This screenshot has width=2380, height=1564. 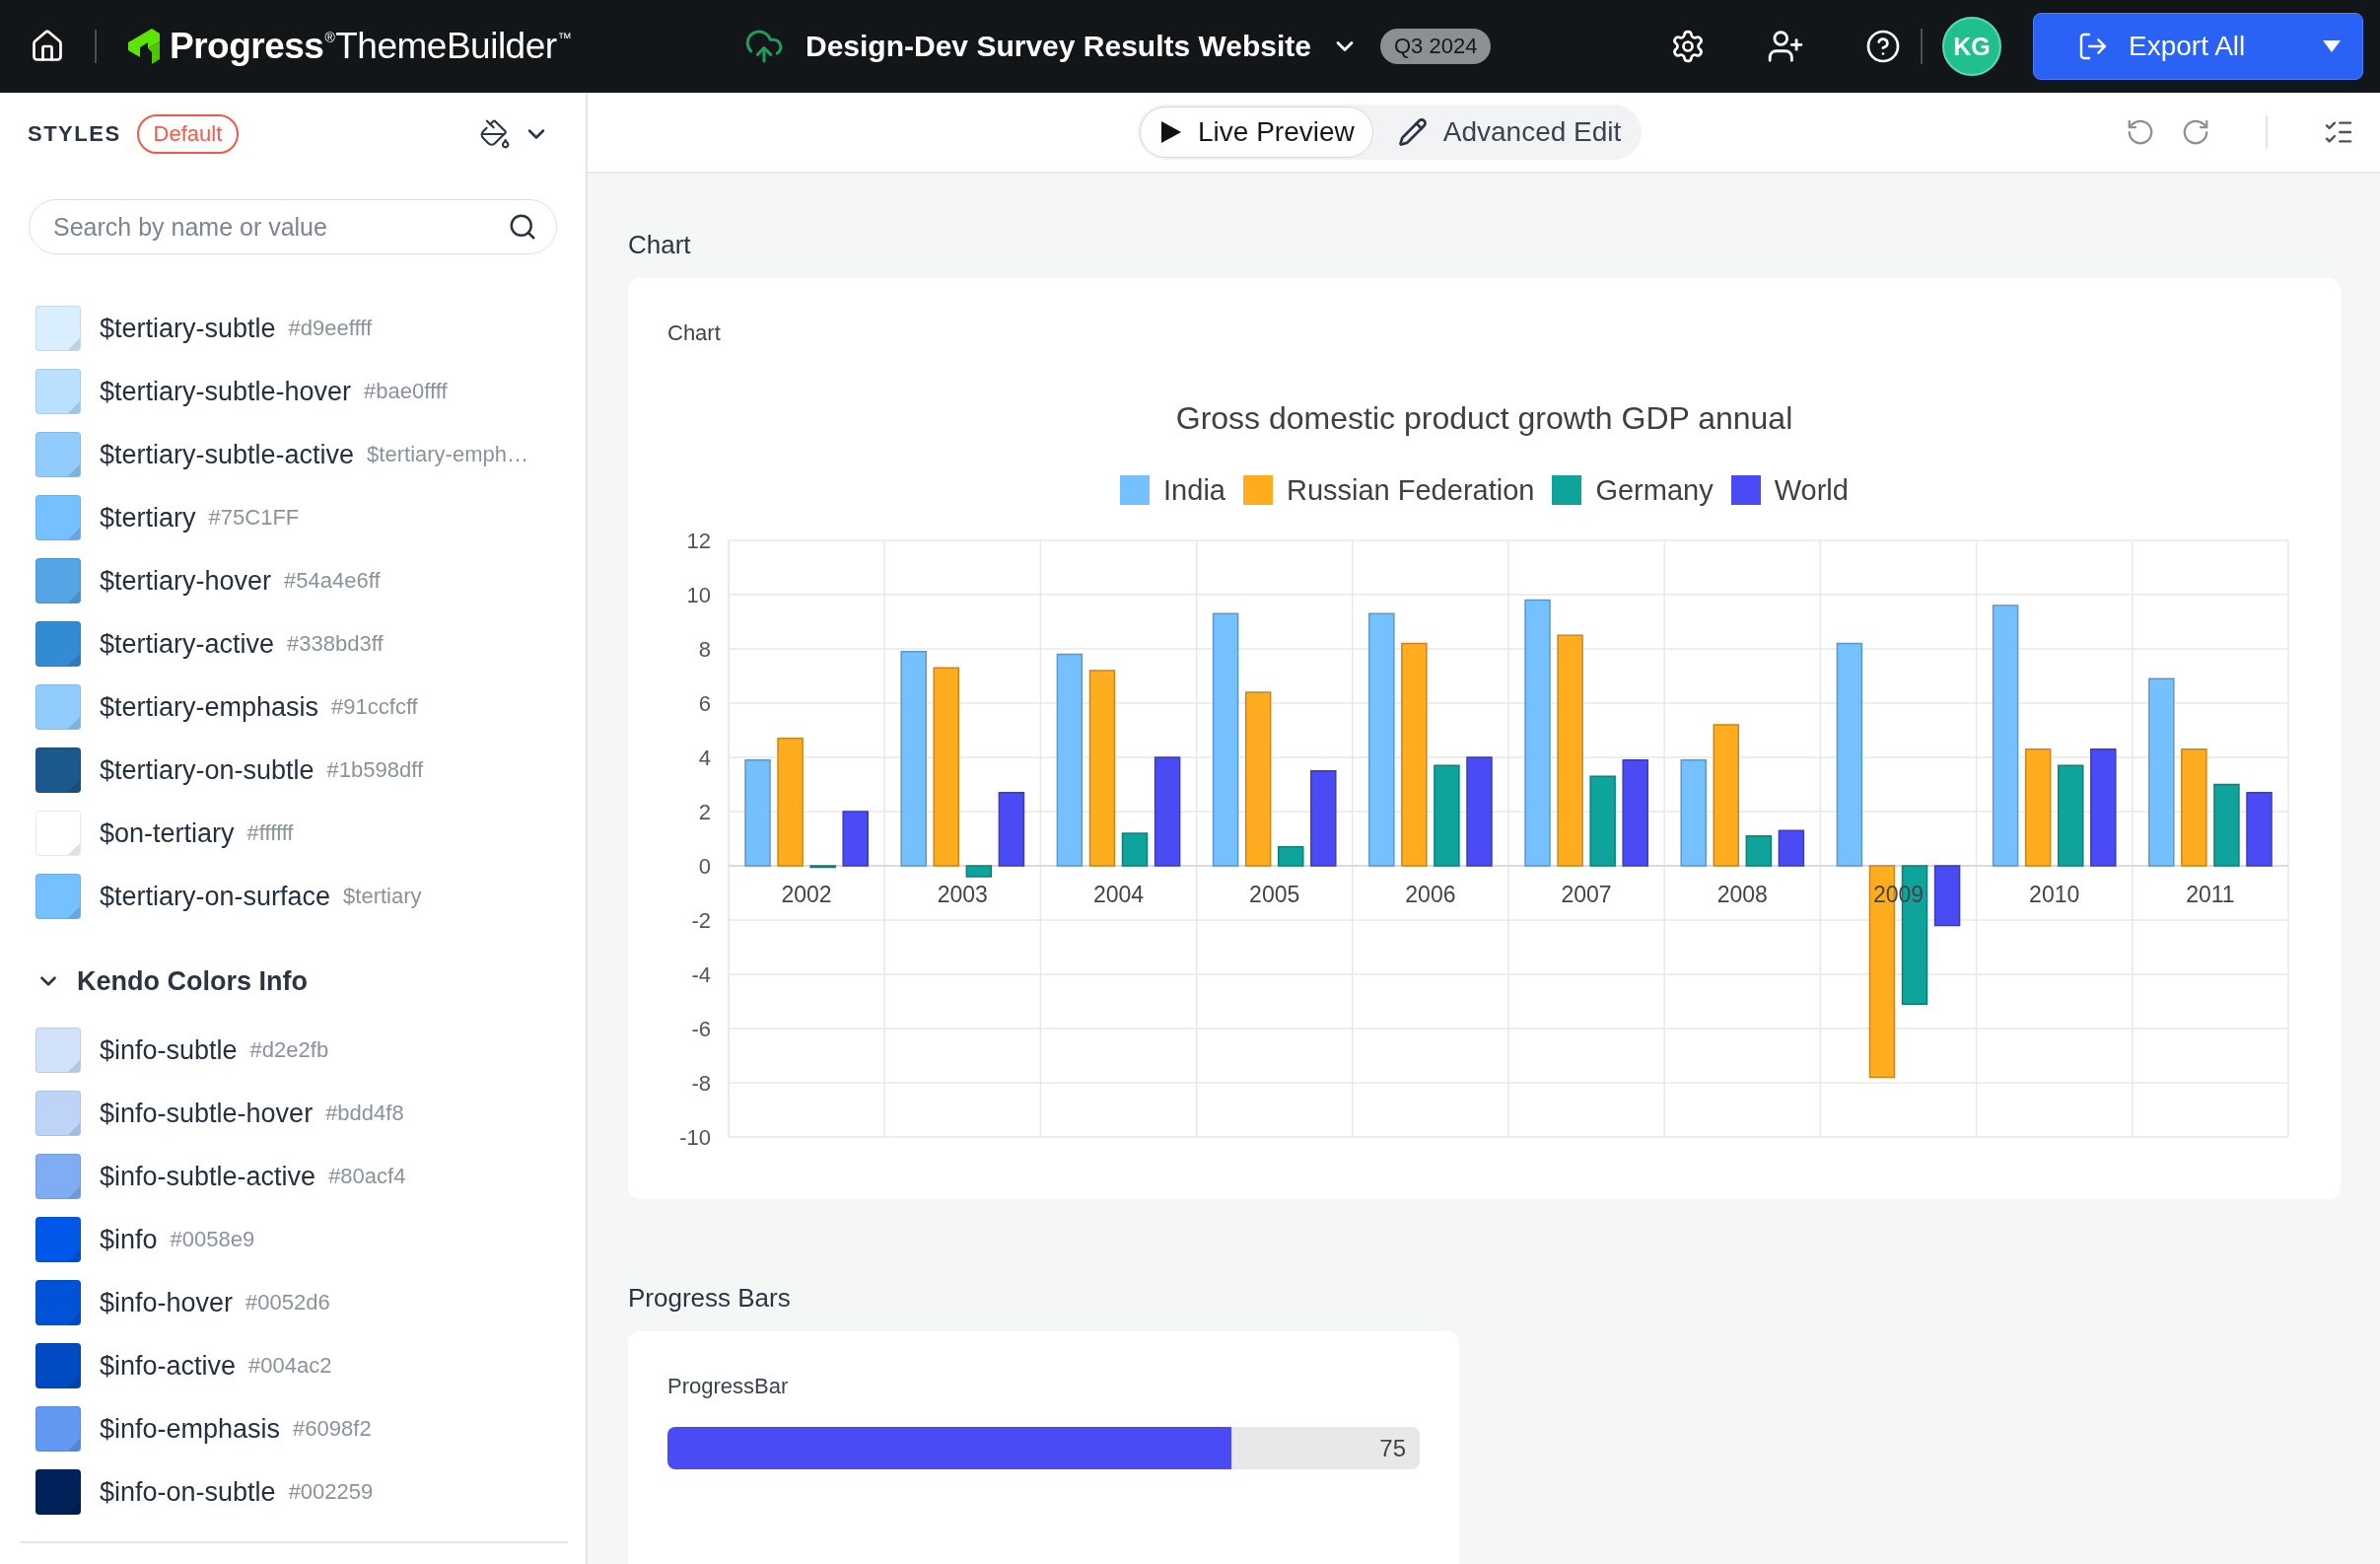 What do you see at coordinates (330, 329) in the screenshot?
I see `variable-value: #d9eeffff` at bounding box center [330, 329].